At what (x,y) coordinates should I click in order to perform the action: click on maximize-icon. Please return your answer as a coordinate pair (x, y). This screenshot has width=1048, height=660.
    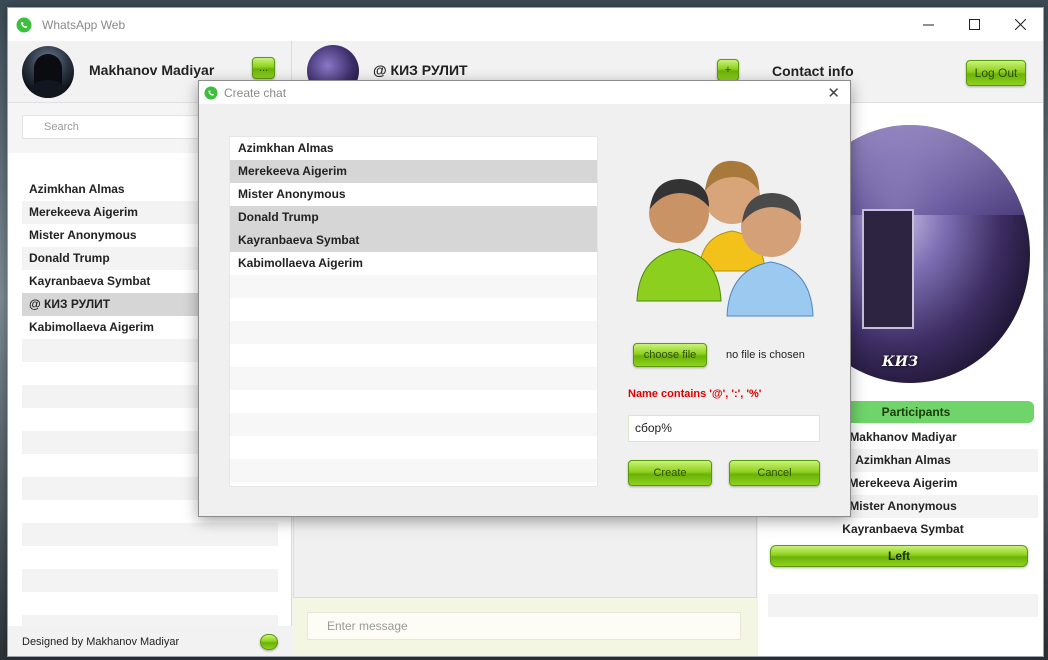
    Looking at the image, I should click on (974, 24).